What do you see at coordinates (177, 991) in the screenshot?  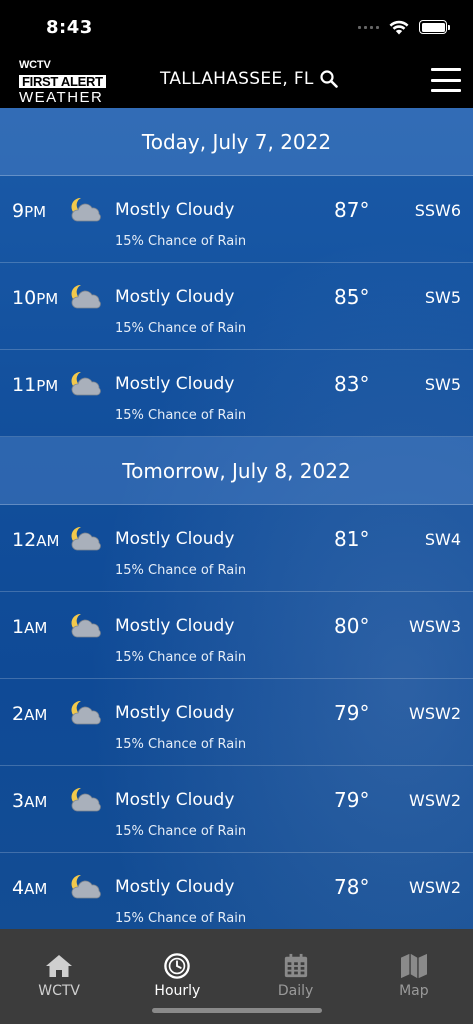 I see `tab-label: Hourly` at bounding box center [177, 991].